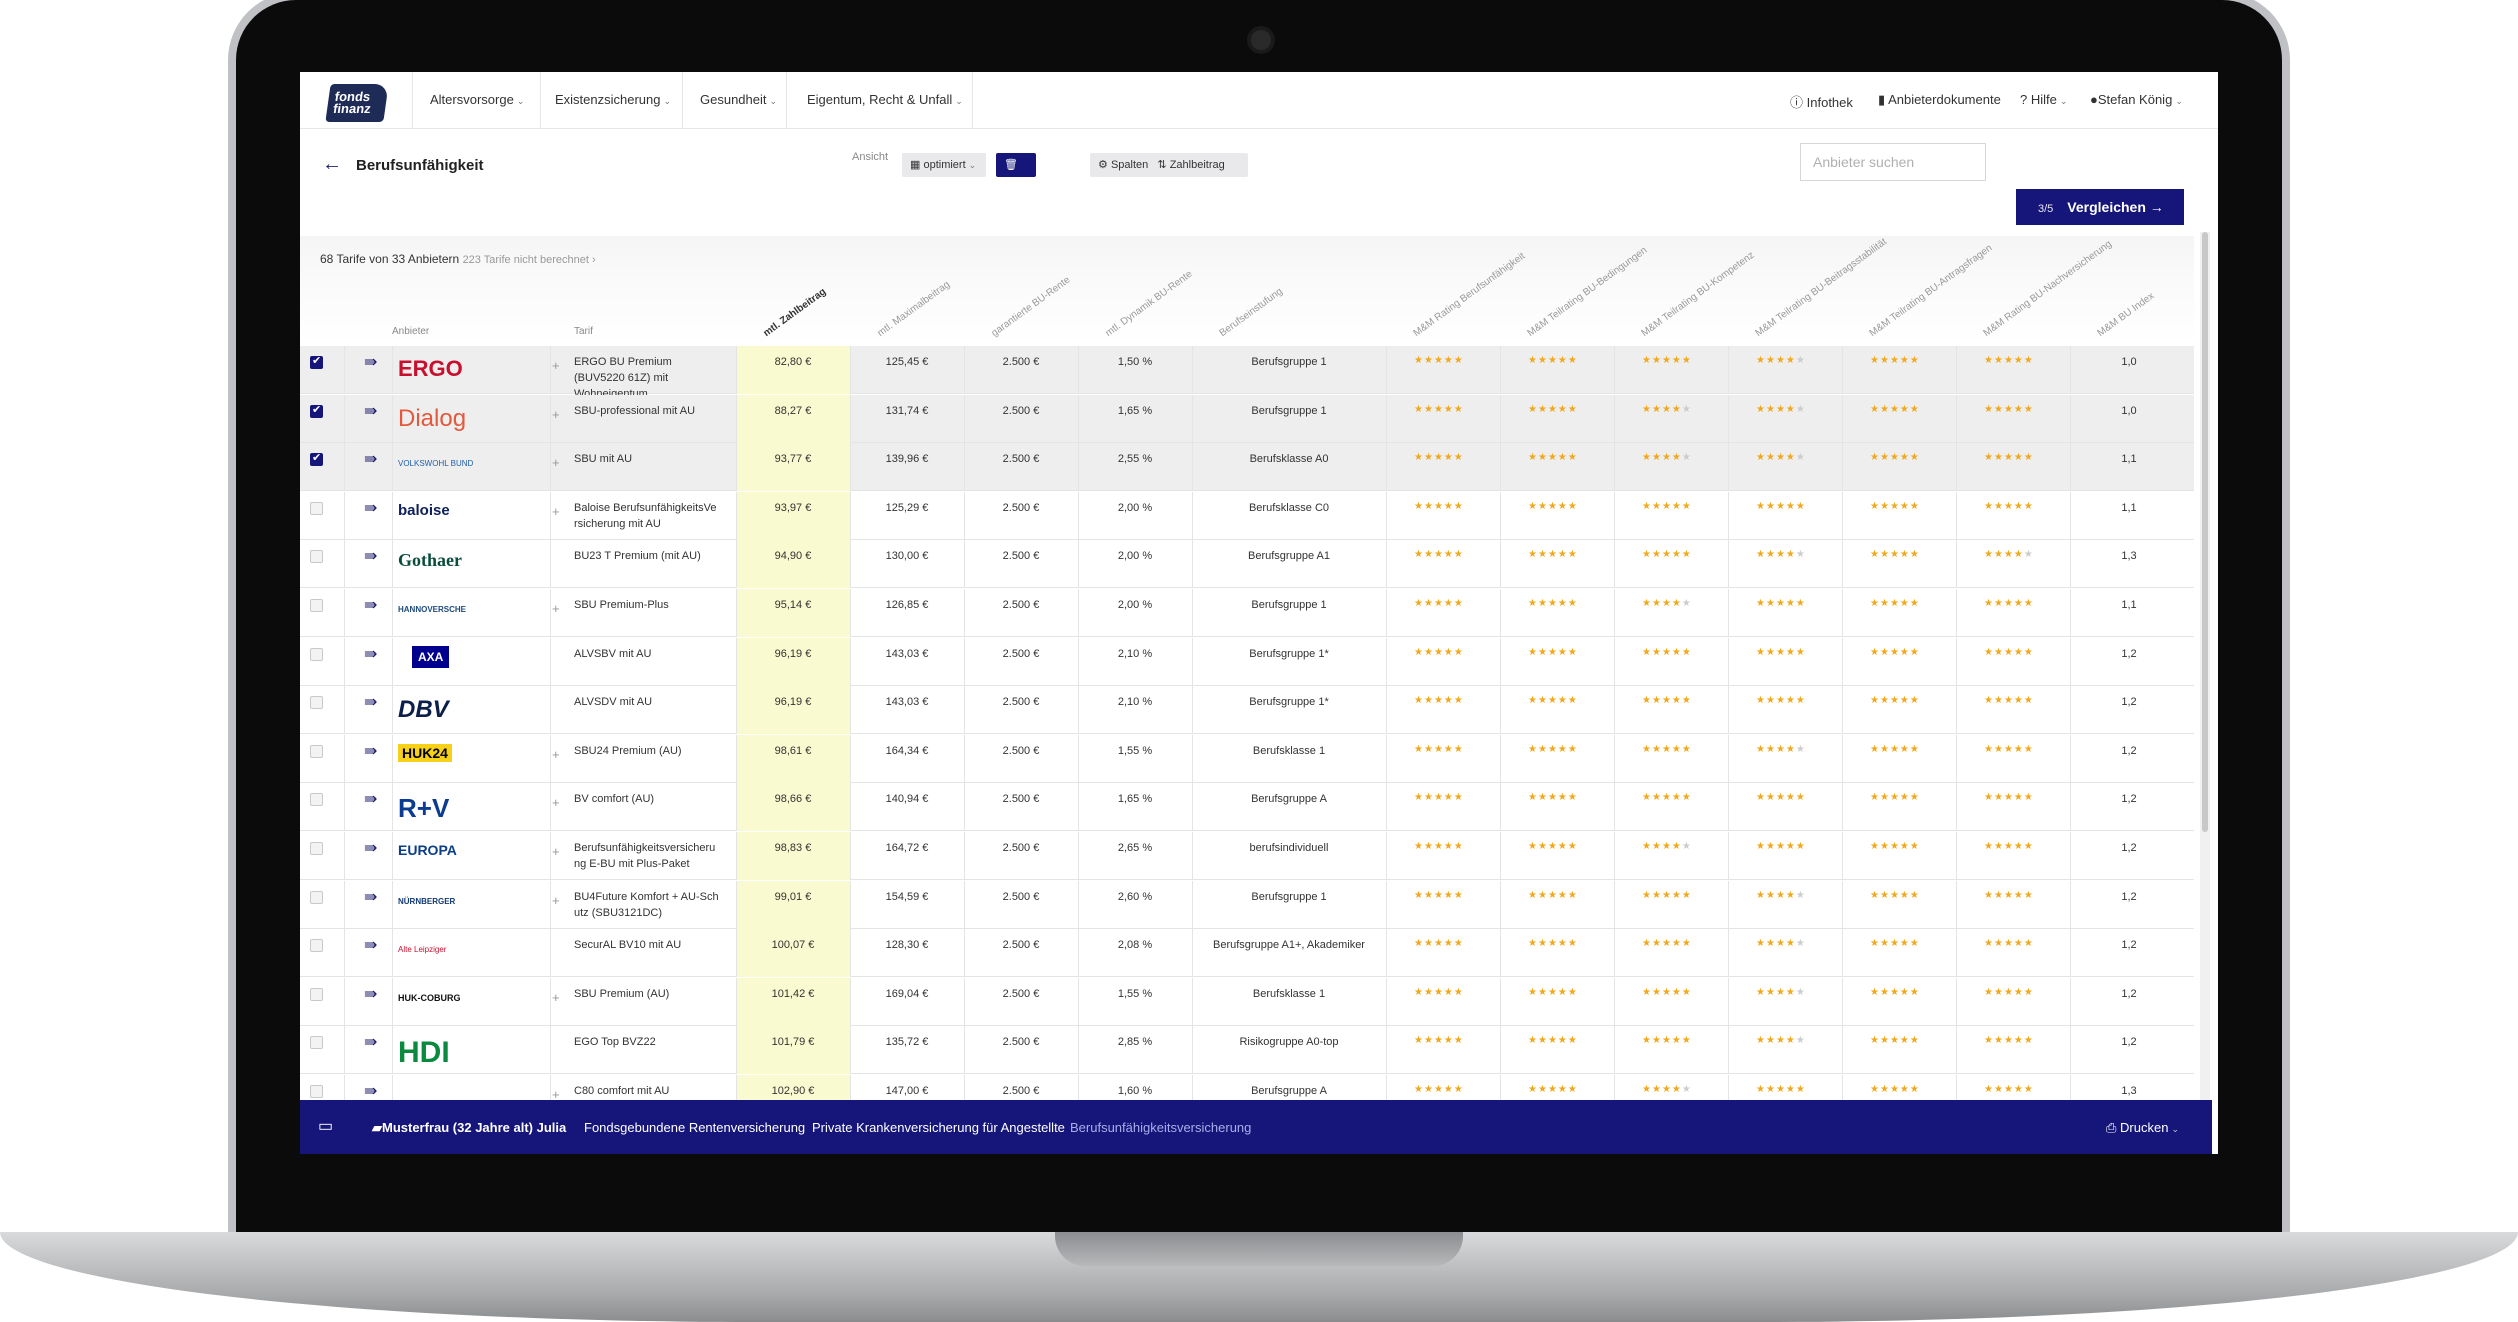  What do you see at coordinates (649, 556) in the screenshot?
I see `tarif-name: BU23 T Premium (mit AU)` at bounding box center [649, 556].